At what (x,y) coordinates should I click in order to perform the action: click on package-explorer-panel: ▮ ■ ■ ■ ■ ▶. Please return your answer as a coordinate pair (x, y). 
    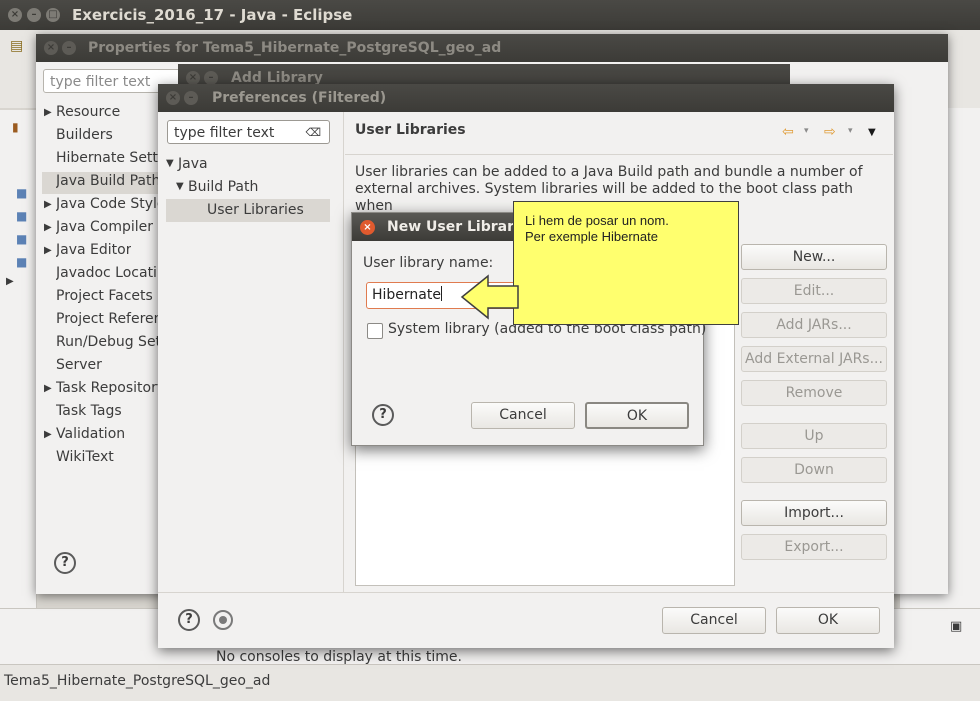
    Looking at the image, I should click on (18, 370).